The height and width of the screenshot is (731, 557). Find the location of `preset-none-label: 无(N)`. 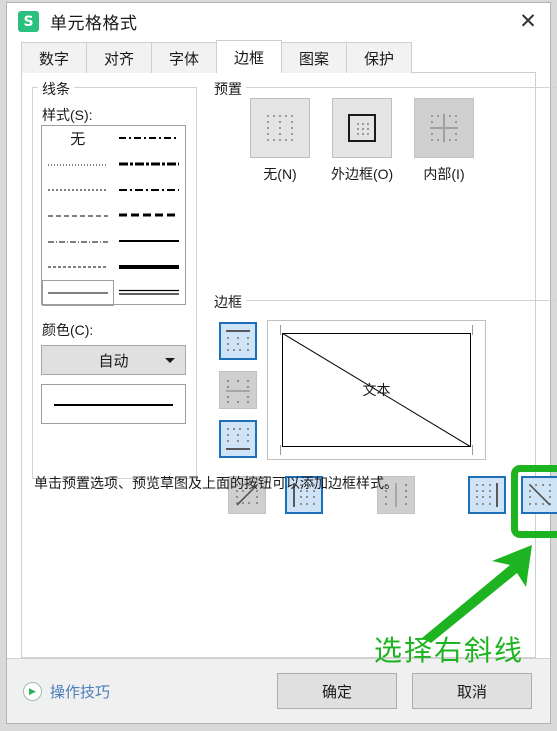

preset-none-label: 无(N) is located at coordinates (280, 174).